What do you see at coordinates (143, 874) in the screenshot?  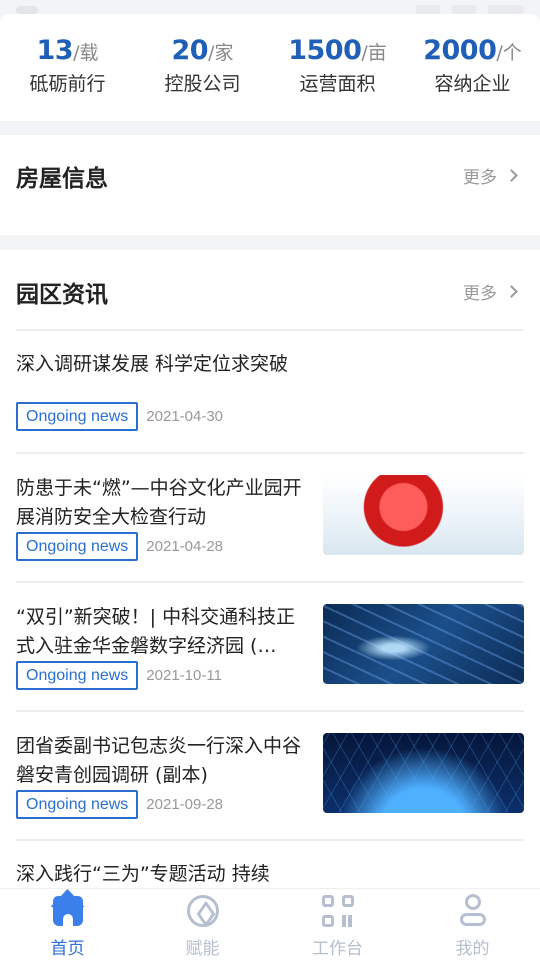 I see `news-item-title: 深入践行“三为”专题活动 持续` at bounding box center [143, 874].